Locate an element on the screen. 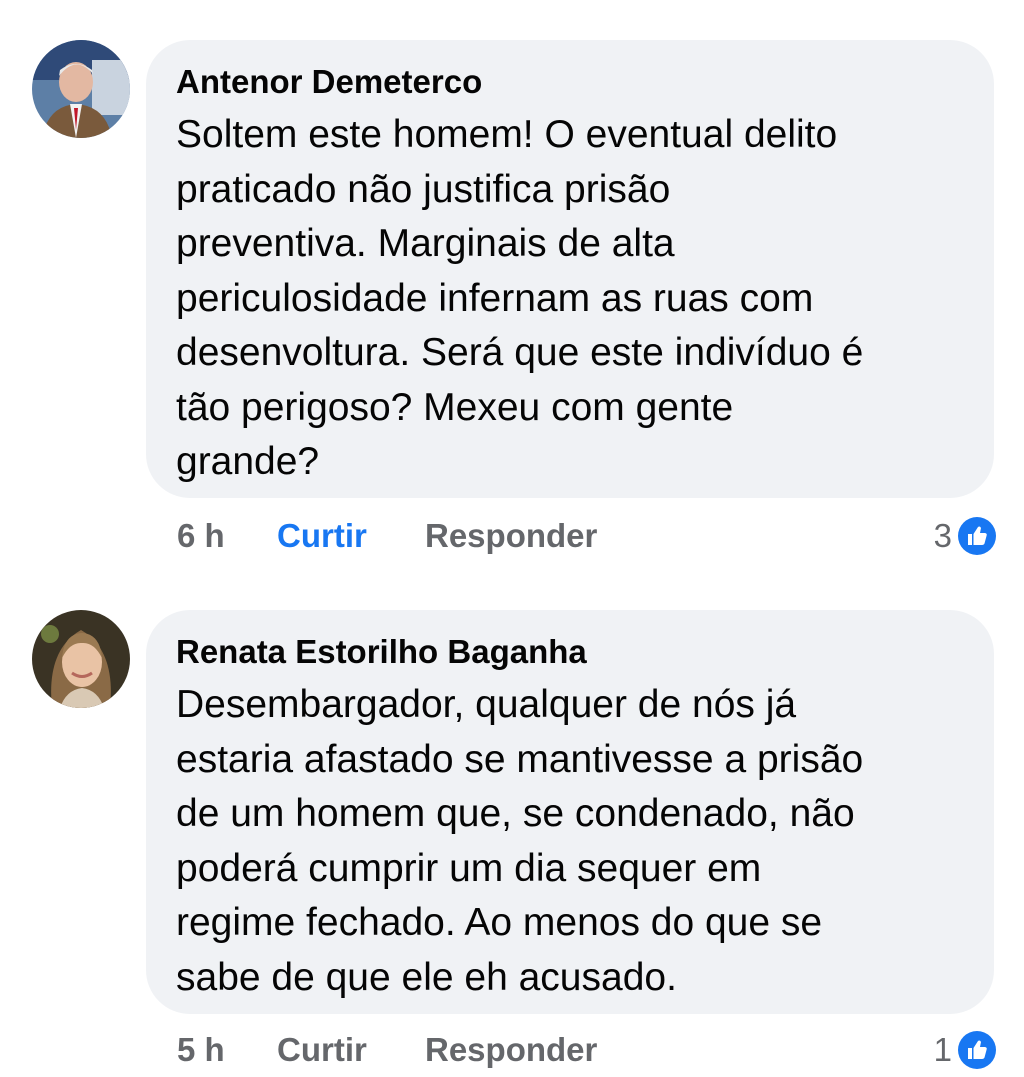 The width and height of the screenshot is (1024, 1077). author-name: Antenor Demeterco is located at coordinates (570, 82).